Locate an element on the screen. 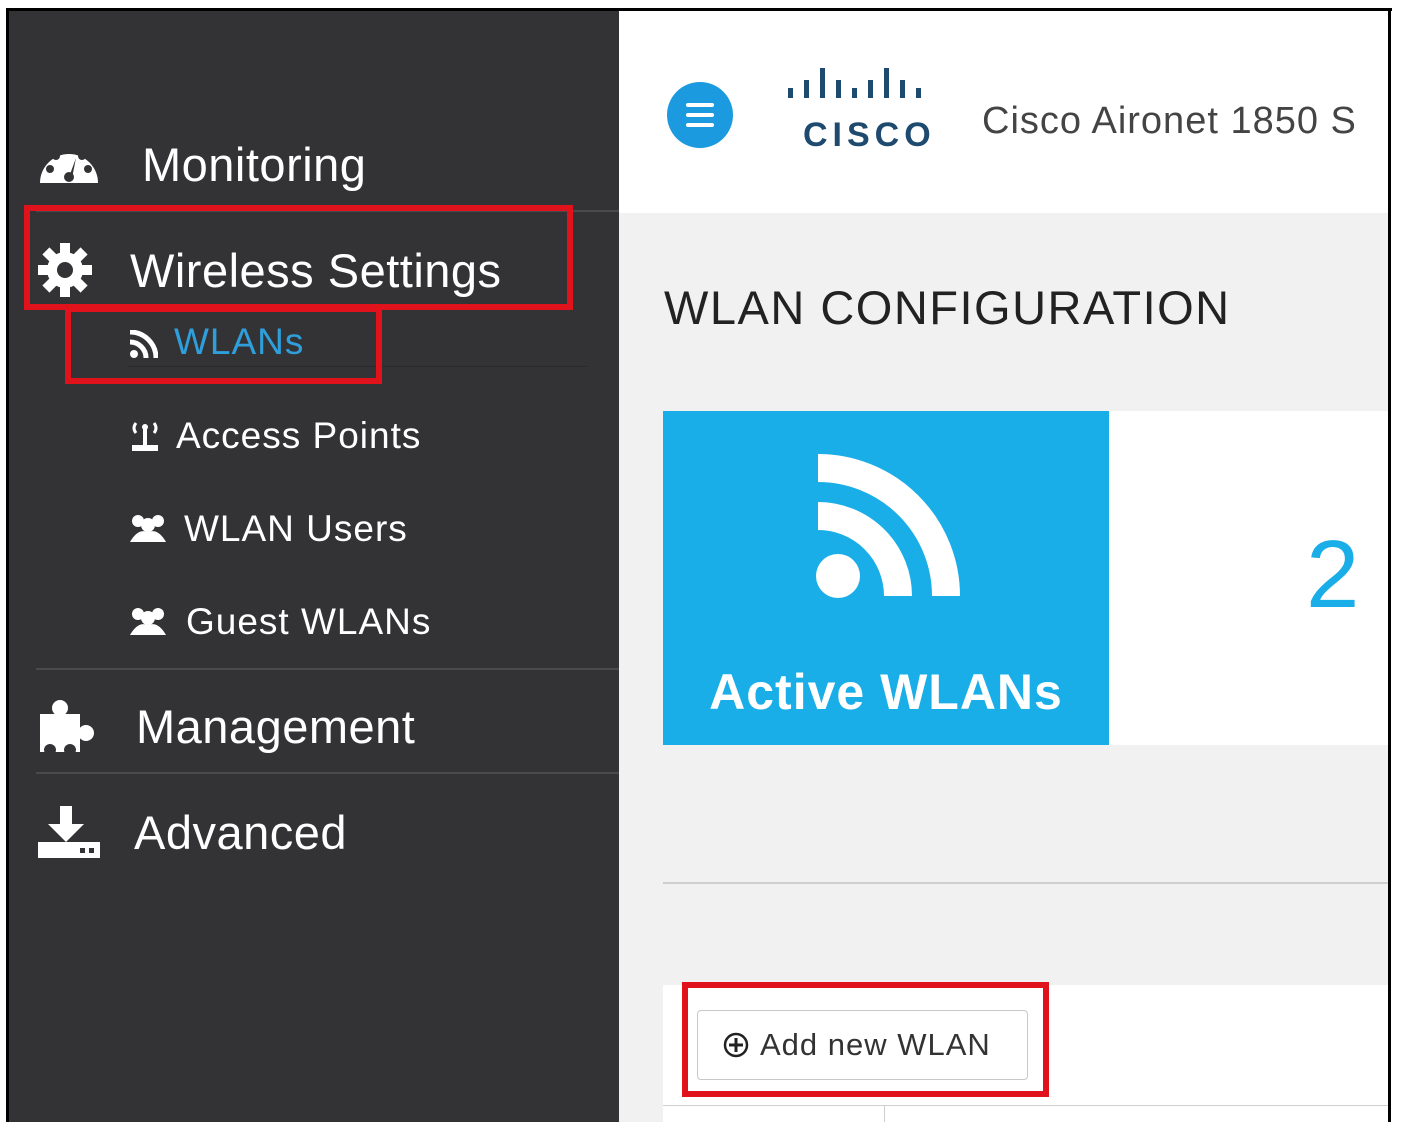 The height and width of the screenshot is (1122, 1401). sidebar-item-monitoring: Monitoring is located at coordinates (201, 164).